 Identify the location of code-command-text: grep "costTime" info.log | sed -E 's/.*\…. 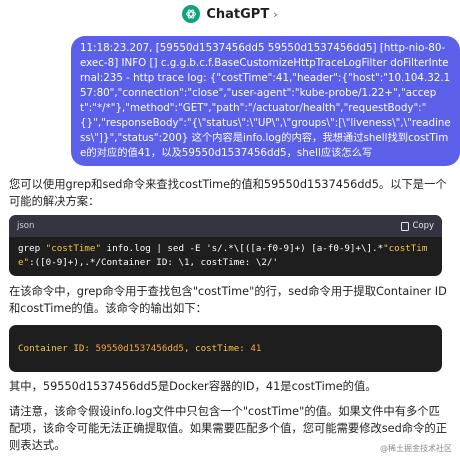
(225, 256).